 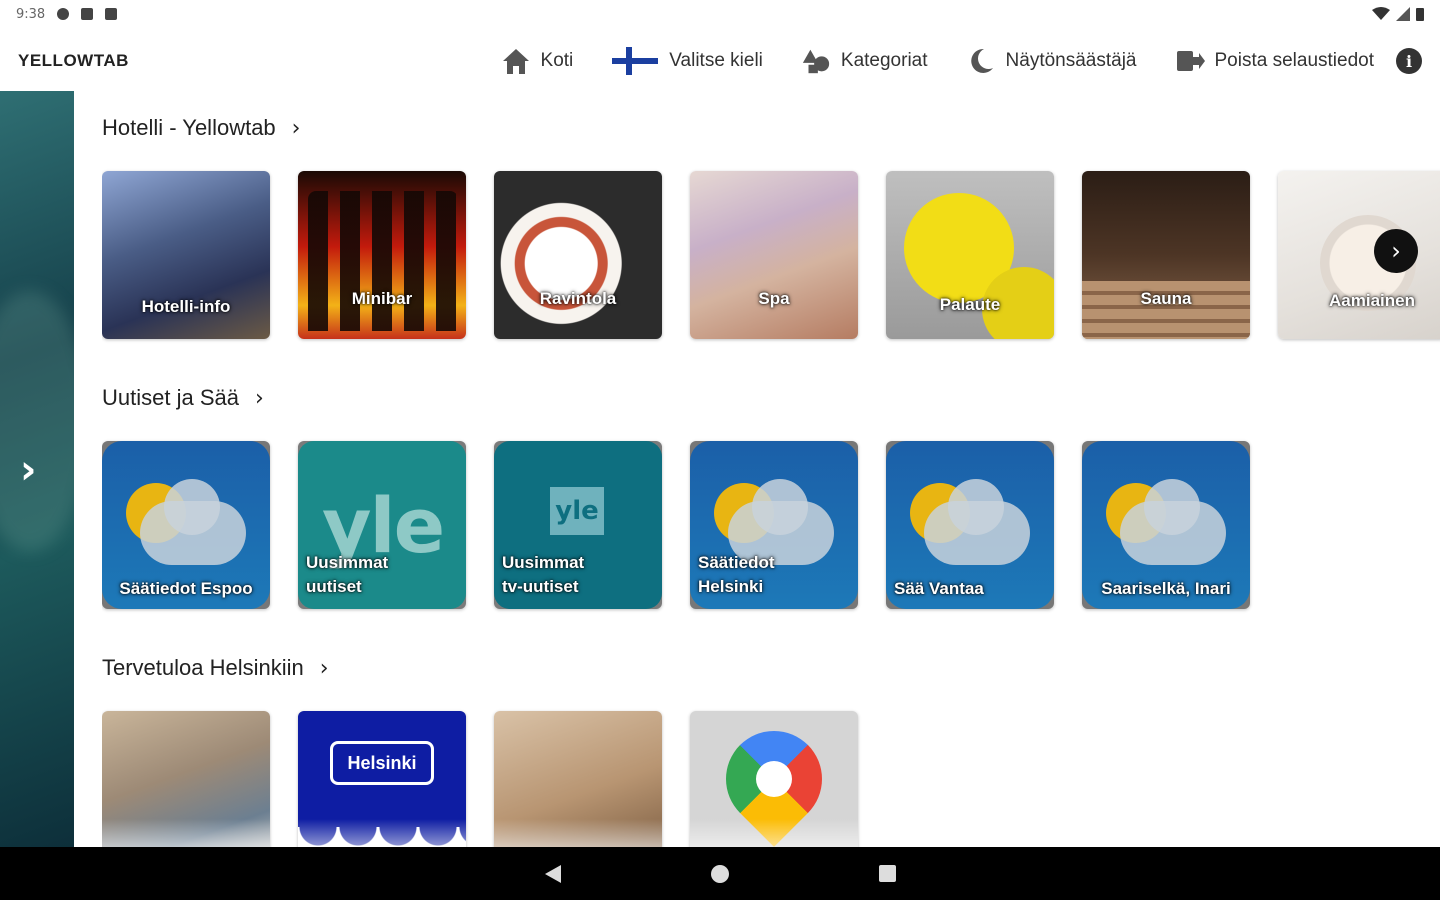 I want to click on nav-home: Koti, so click(x=537, y=61).